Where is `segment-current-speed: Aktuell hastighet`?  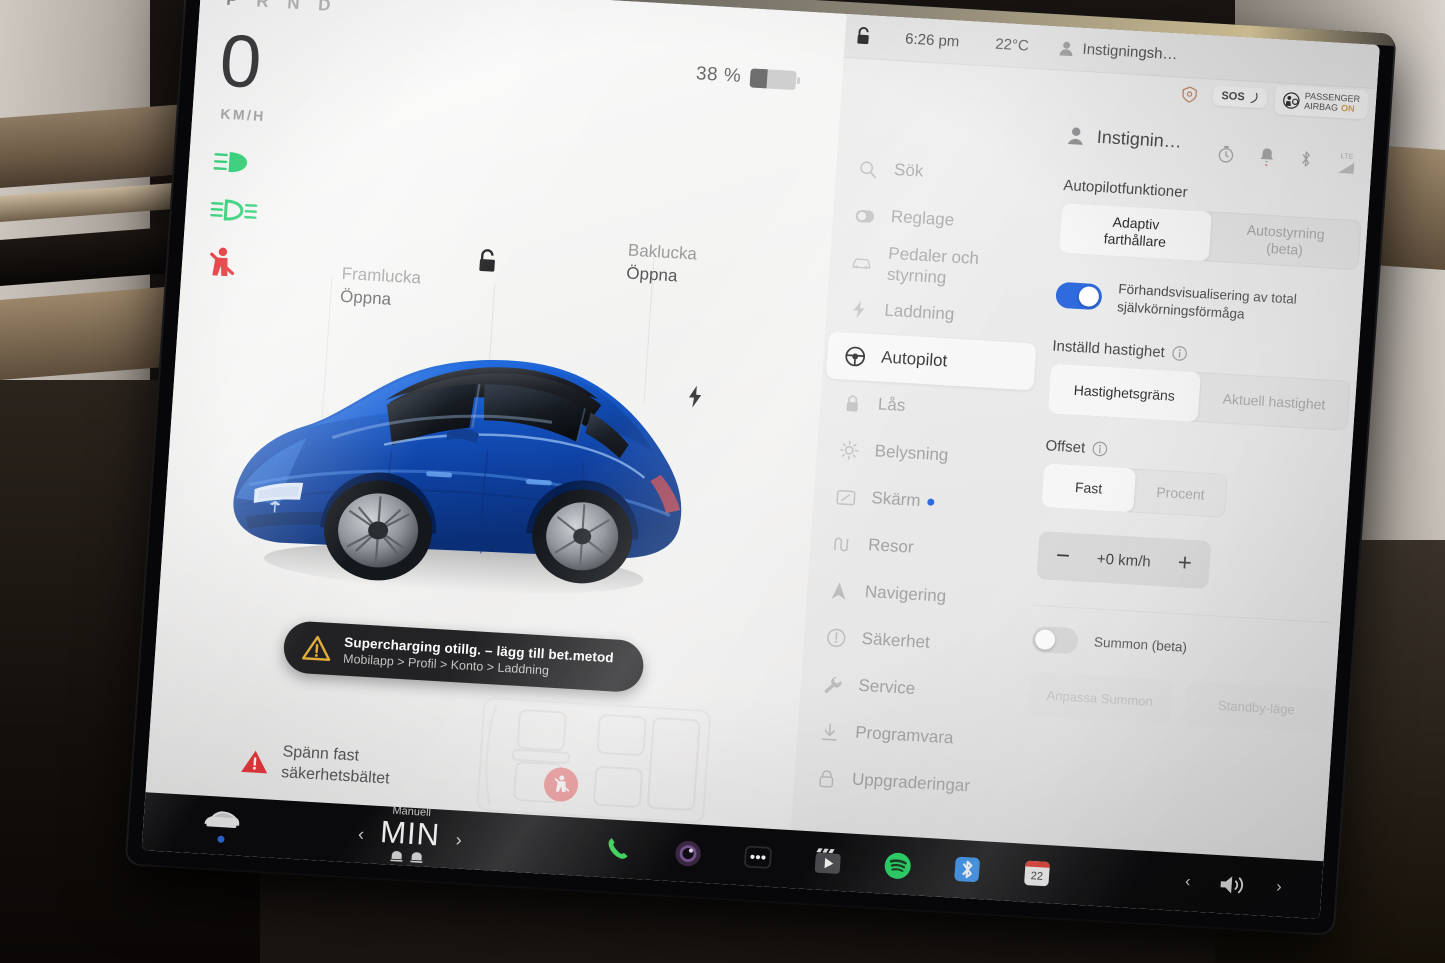 segment-current-speed: Aktuell hastighet is located at coordinates (1273, 401).